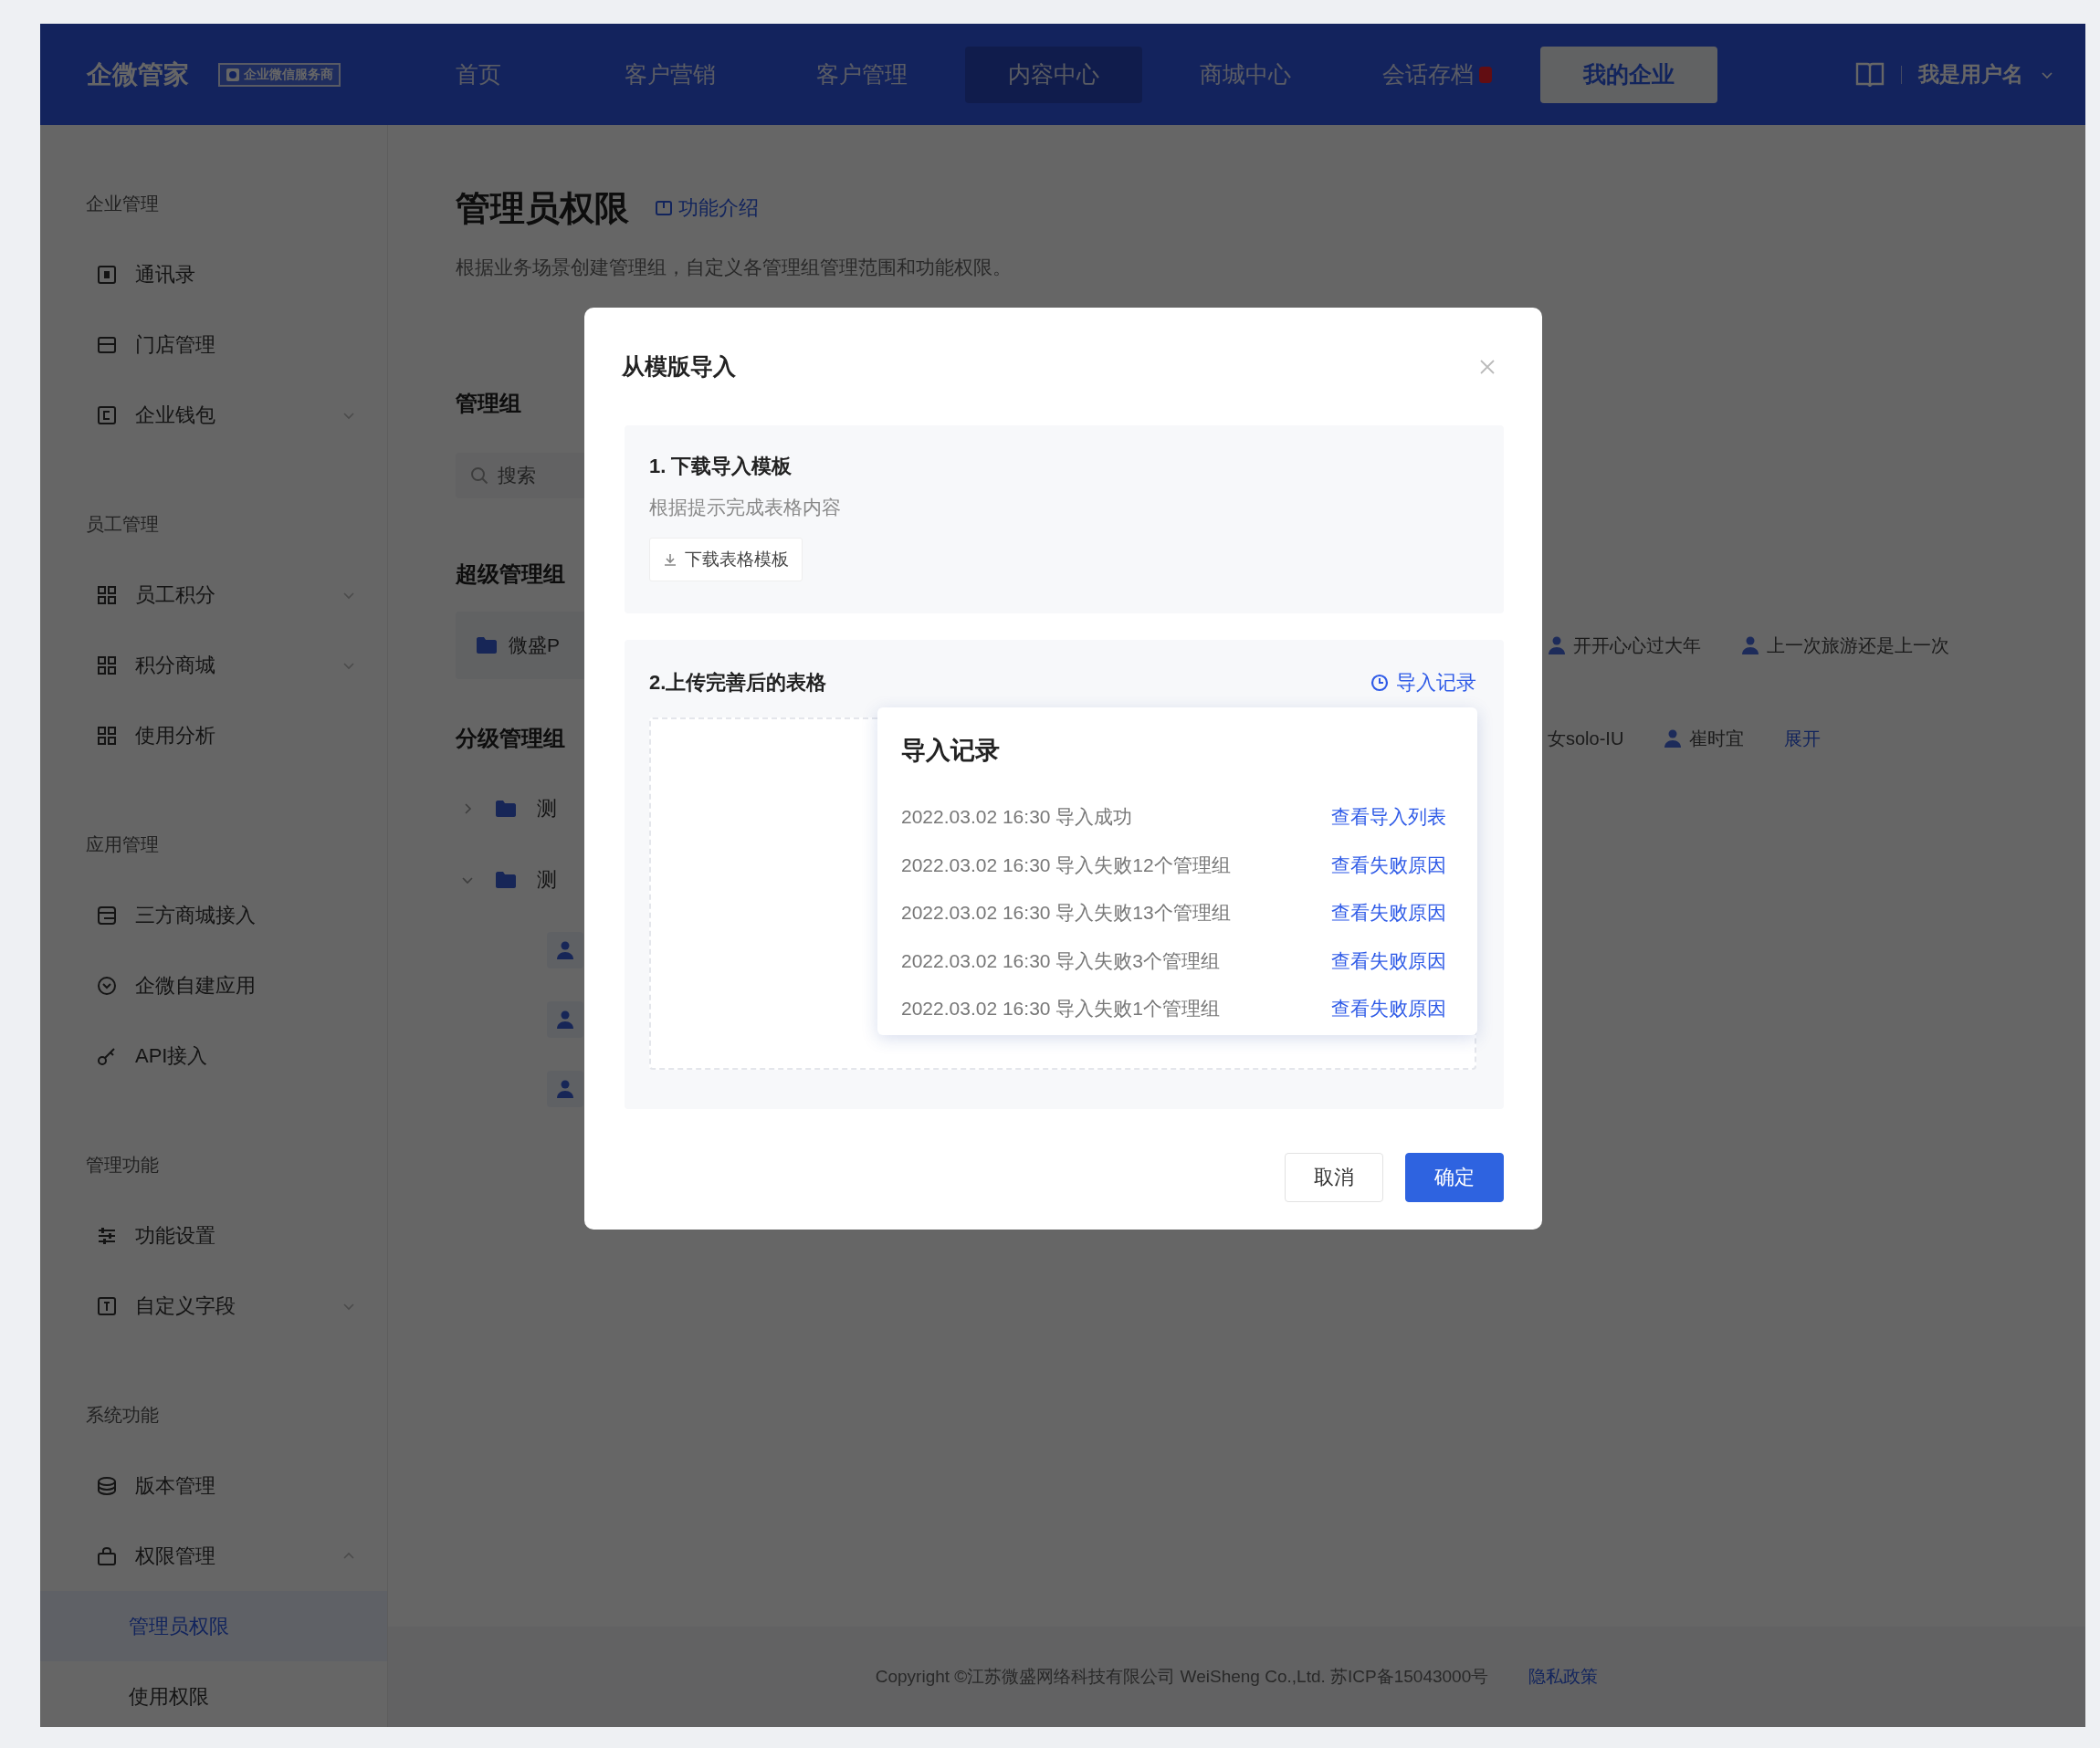 Image resolution: width=2100 pixels, height=1748 pixels. Describe the element at coordinates (1637, 645) in the screenshot. I see `member-name: 开开心心过大年` at that location.